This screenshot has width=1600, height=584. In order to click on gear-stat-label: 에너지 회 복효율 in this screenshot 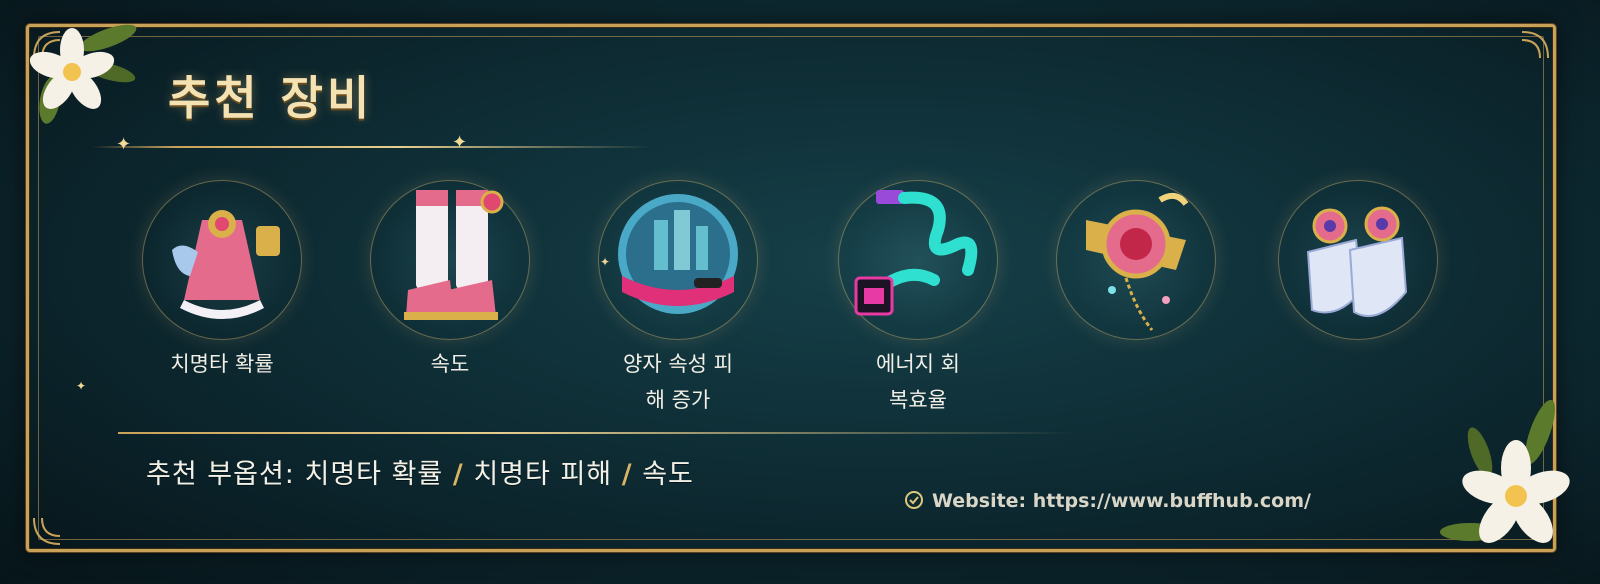, I will do `click(918, 382)`.